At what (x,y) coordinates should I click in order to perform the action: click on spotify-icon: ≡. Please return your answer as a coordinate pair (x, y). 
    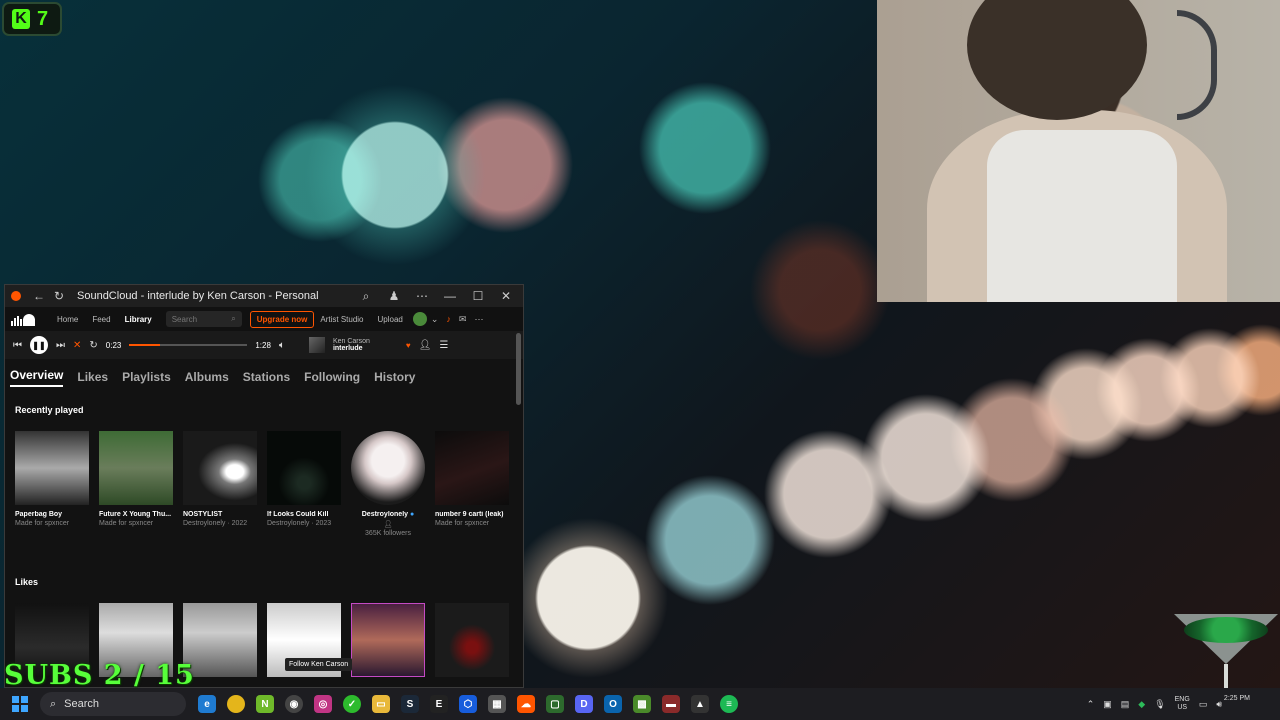
    Looking at the image, I should click on (729, 704).